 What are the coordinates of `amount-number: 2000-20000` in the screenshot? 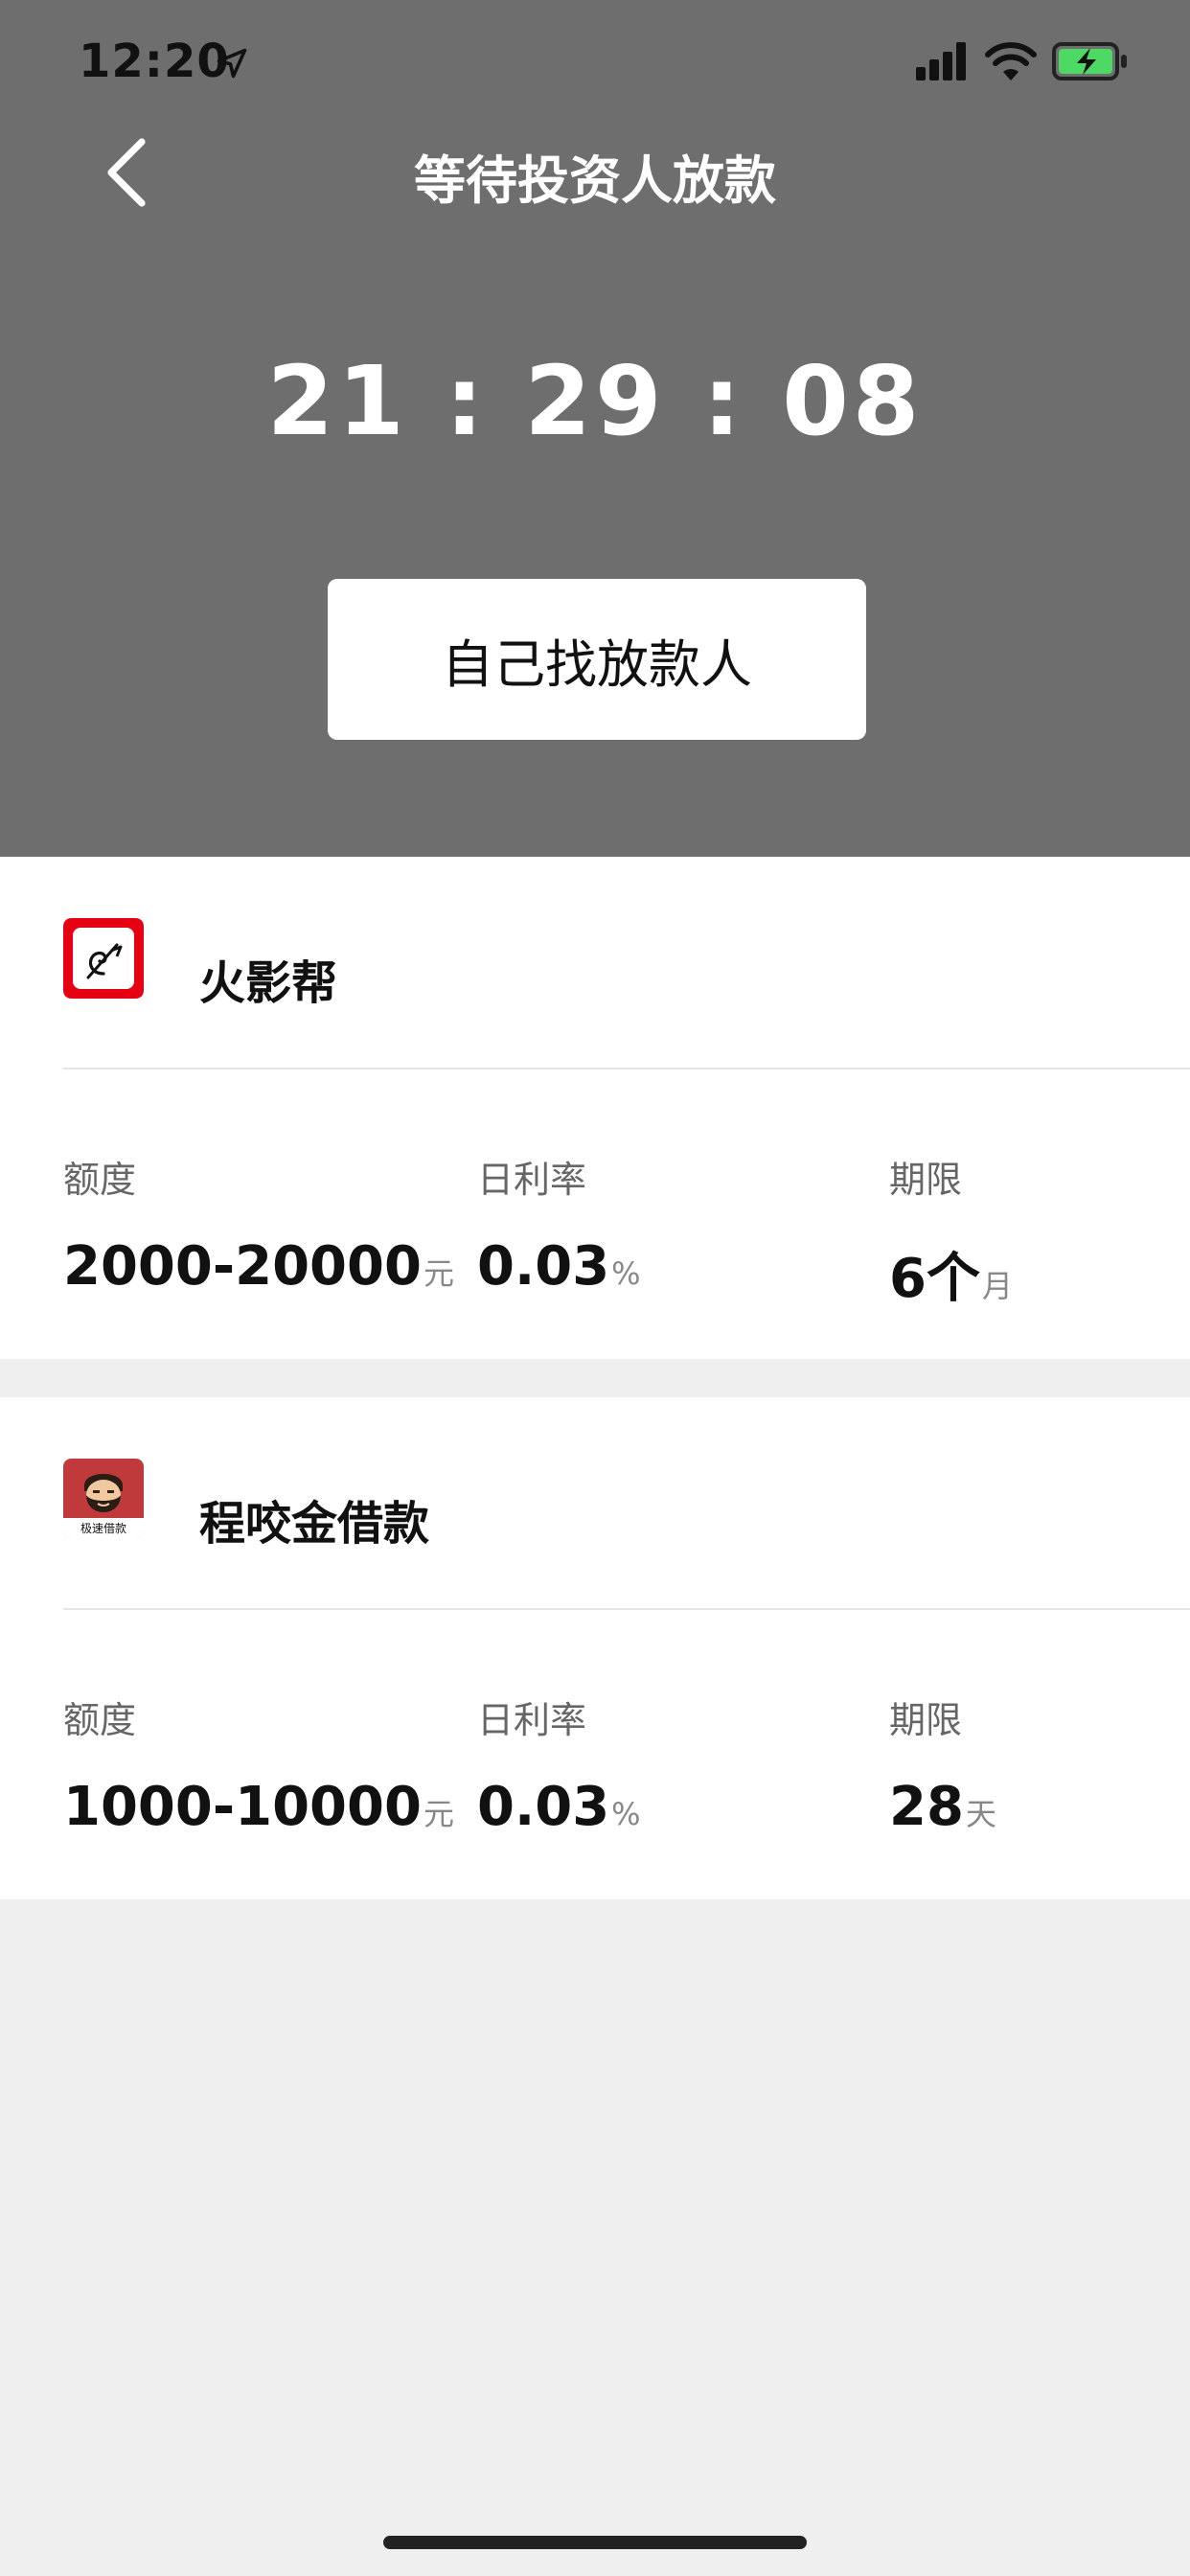 It's located at (243, 1266).